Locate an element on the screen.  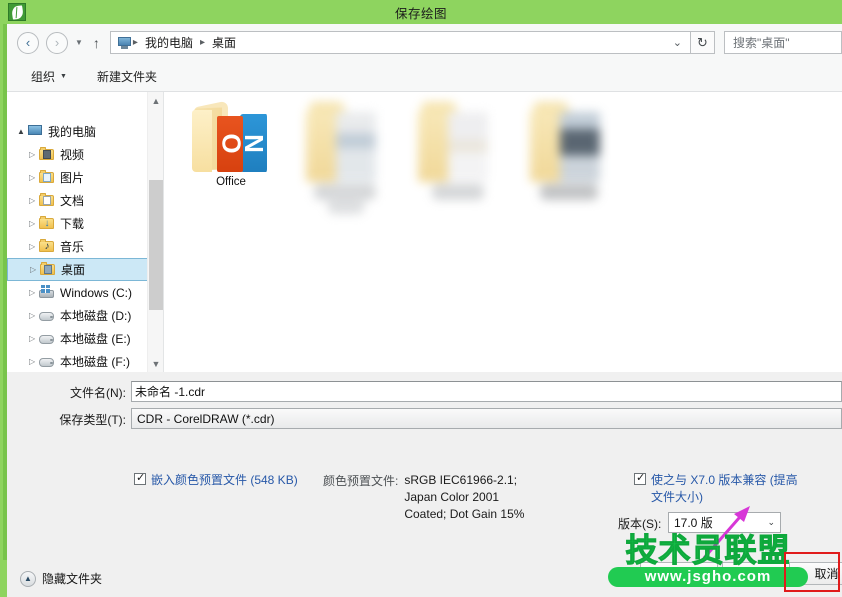
command-toolbar: 组织 ▼ 新建文件夹 is located at coordinates (424, 76).